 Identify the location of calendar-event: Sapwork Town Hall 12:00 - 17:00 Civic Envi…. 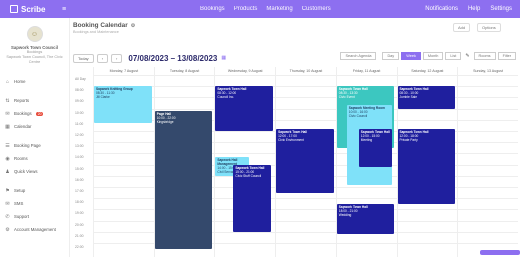
(305, 160).